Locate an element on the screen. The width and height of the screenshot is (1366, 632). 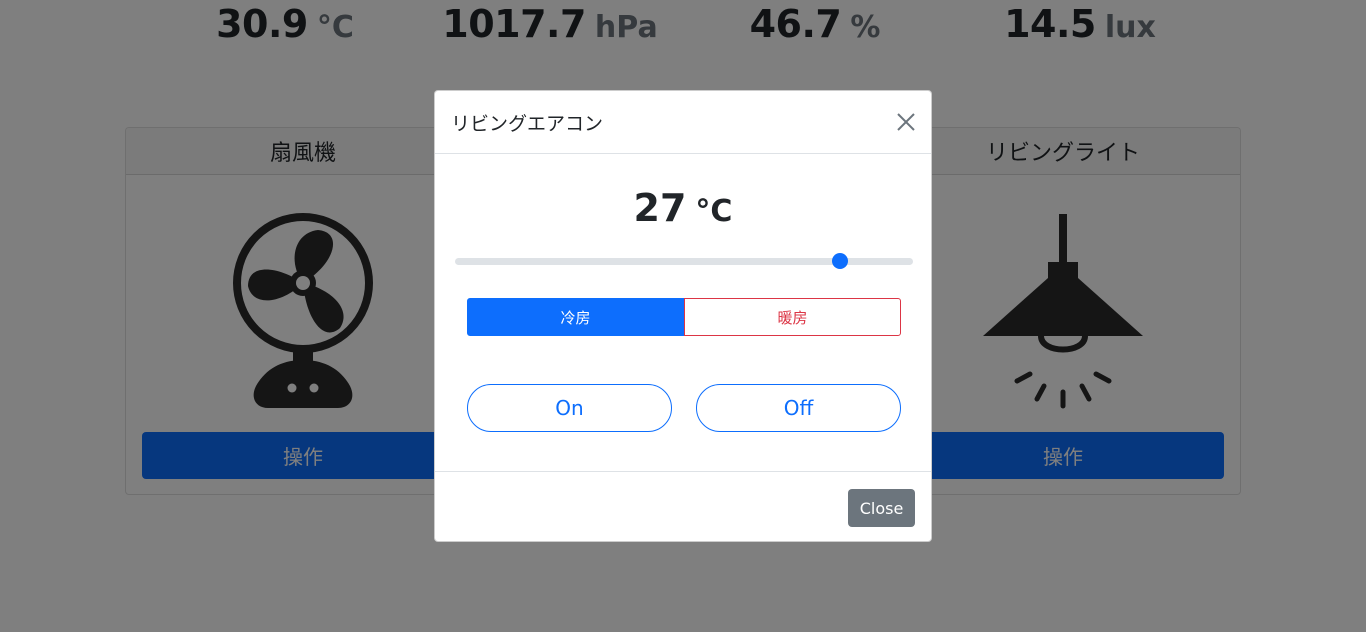
mode-heat-button: 暖房 is located at coordinates (792, 317).